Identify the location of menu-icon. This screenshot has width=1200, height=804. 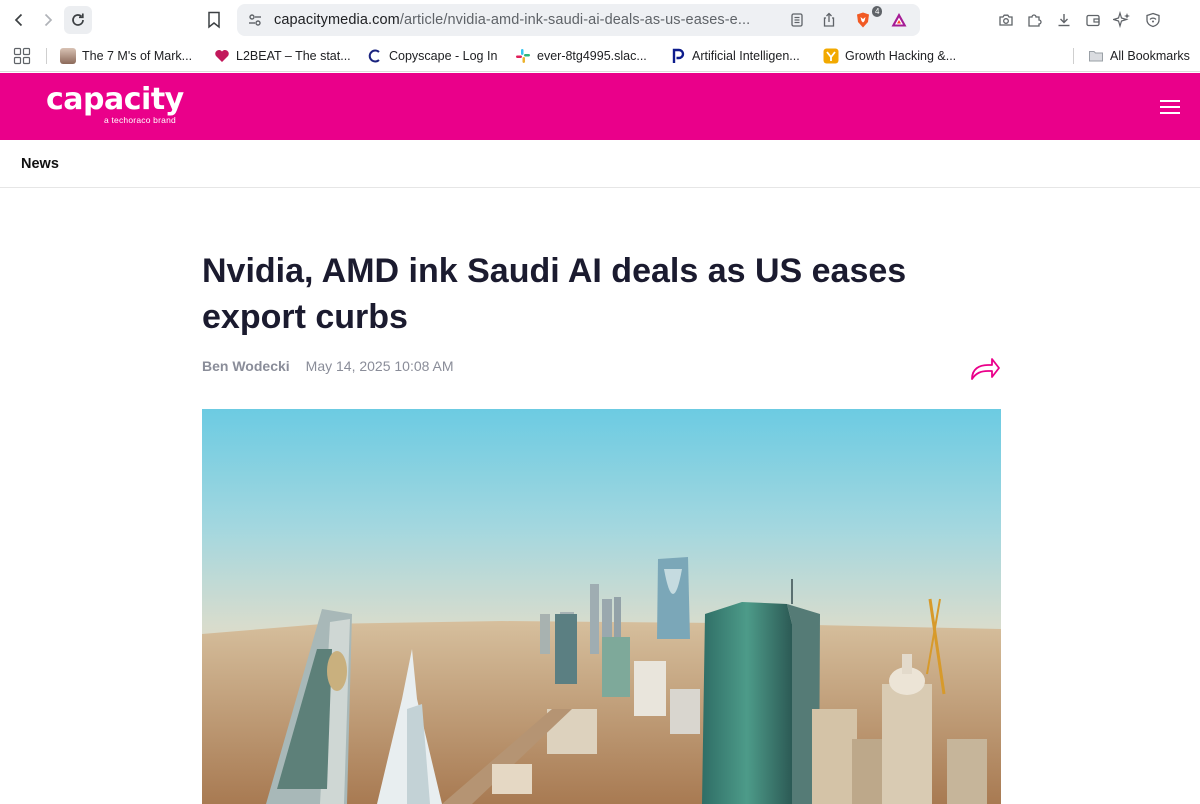
(1170, 108).